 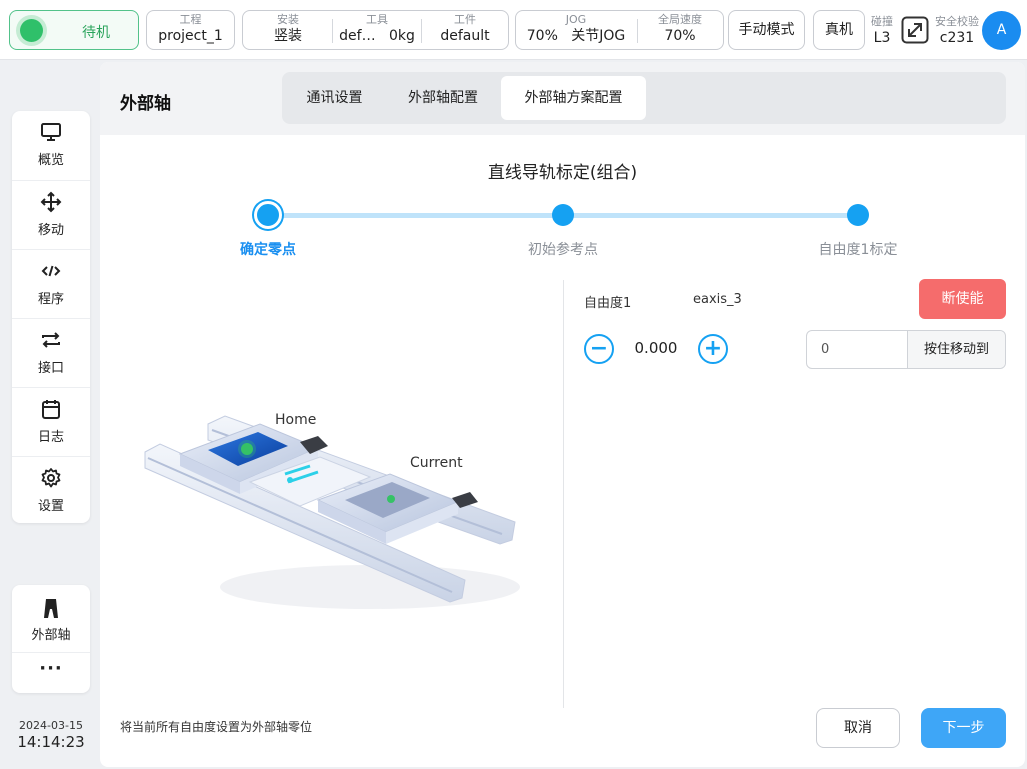 What do you see at coordinates (608, 303) in the screenshot?
I see `dof-label: 自由度1` at bounding box center [608, 303].